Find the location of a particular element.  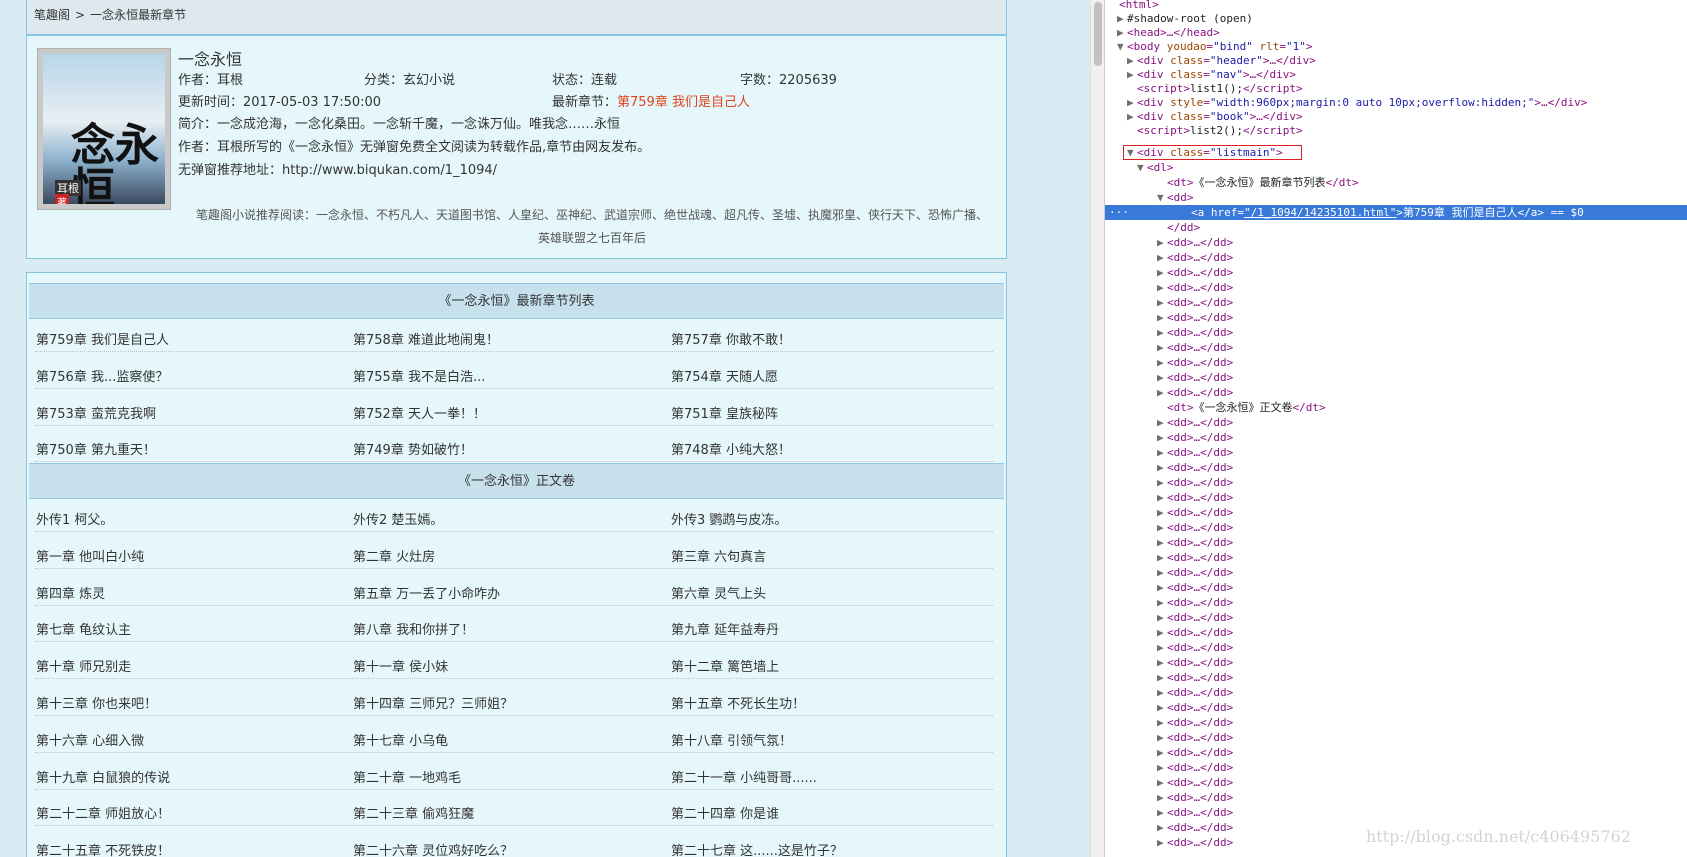

dom-node-div-nav: ▶ <div class="nav">…</div> is located at coordinates (1211, 74).